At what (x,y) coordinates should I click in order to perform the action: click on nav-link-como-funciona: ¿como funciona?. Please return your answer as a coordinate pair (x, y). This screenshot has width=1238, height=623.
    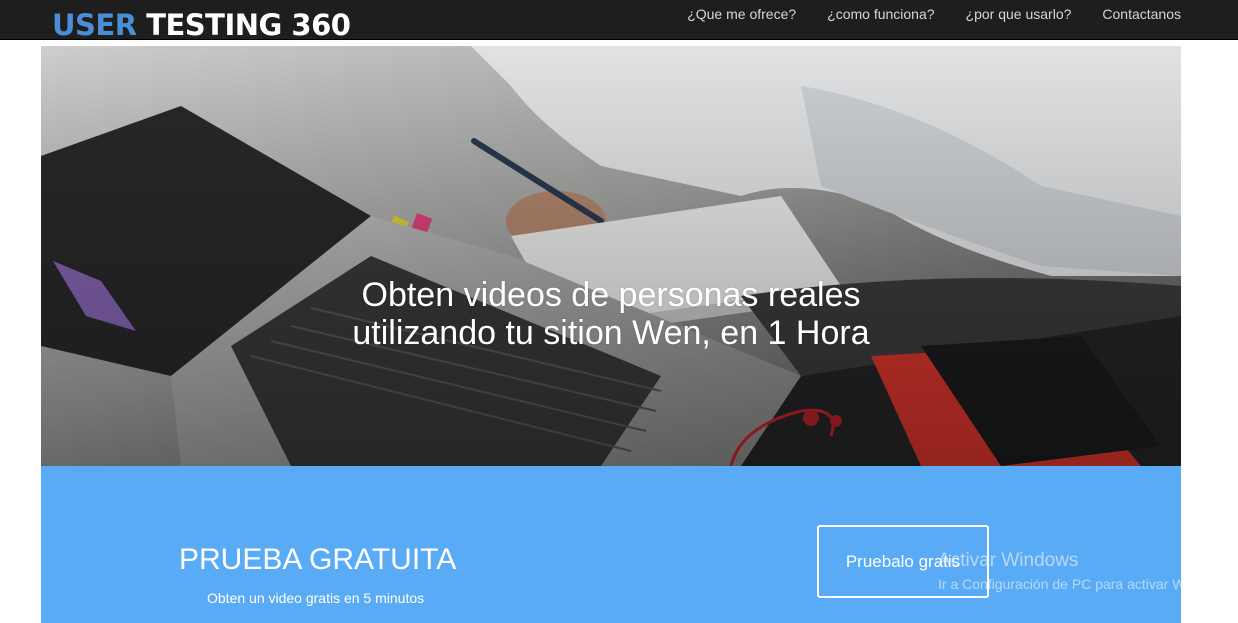
    Looking at the image, I should click on (880, 14).